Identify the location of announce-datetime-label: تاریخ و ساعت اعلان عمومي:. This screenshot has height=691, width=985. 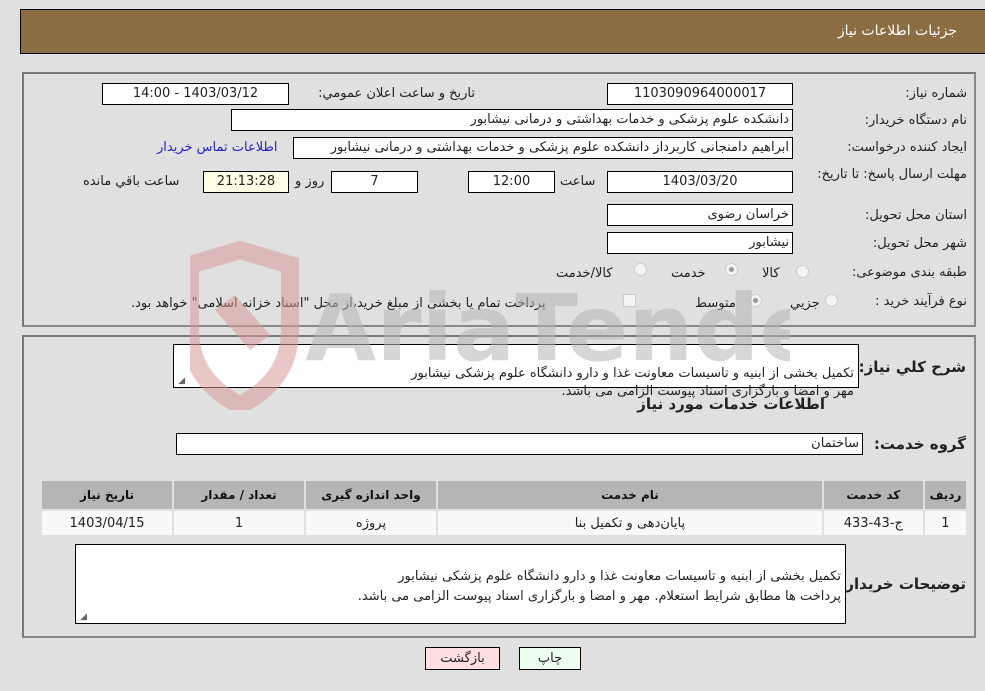
(396, 93).